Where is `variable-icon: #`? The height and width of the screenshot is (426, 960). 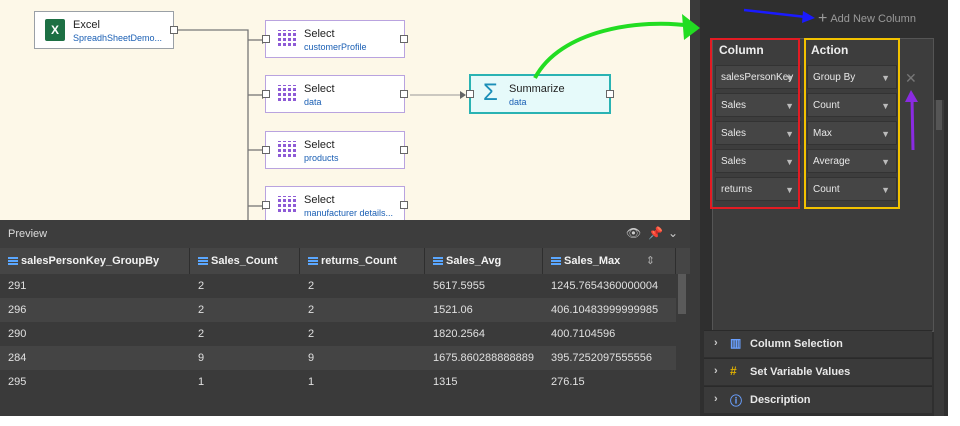 variable-icon: # is located at coordinates (733, 371).